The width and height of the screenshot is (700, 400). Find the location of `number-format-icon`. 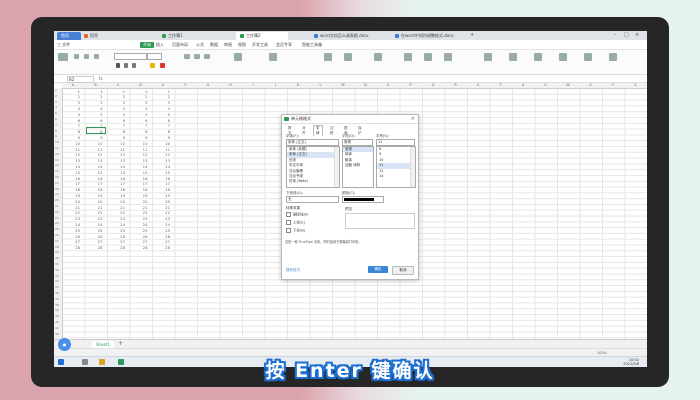

number-format-icon is located at coordinates (328, 57).